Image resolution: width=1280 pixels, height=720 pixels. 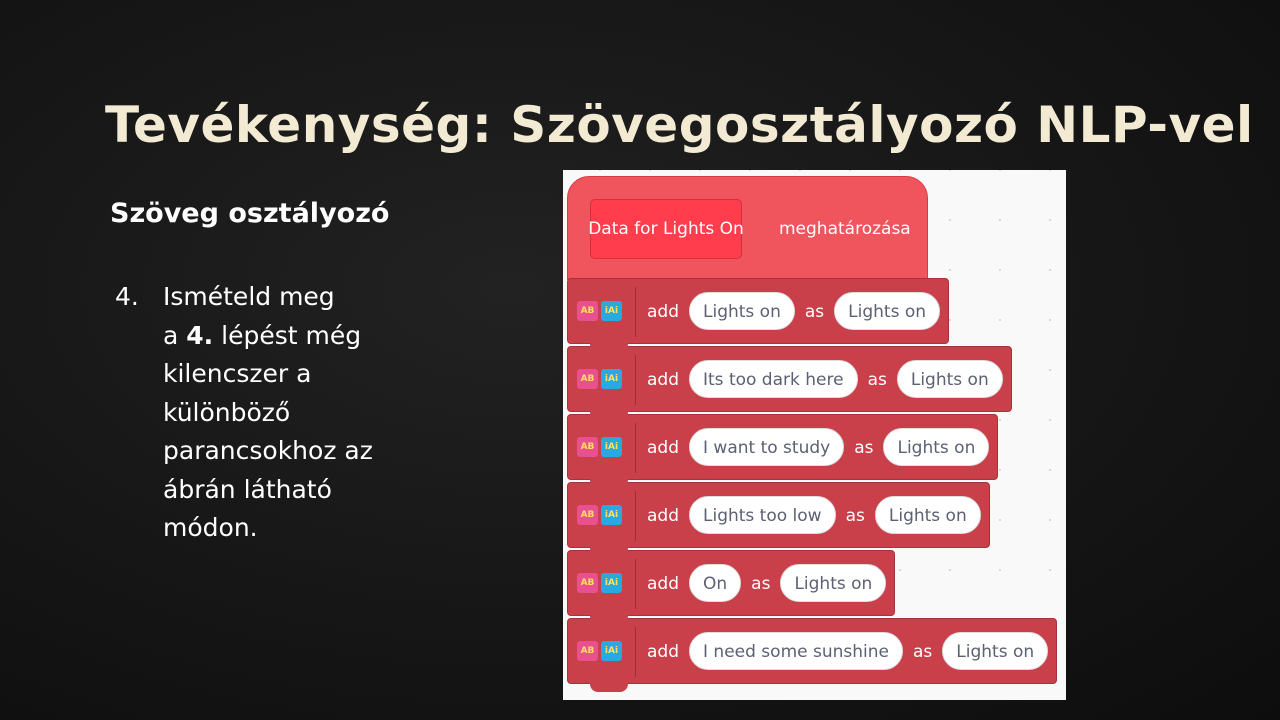 What do you see at coordinates (227, 412) in the screenshot?
I see `step-line: különböző` at bounding box center [227, 412].